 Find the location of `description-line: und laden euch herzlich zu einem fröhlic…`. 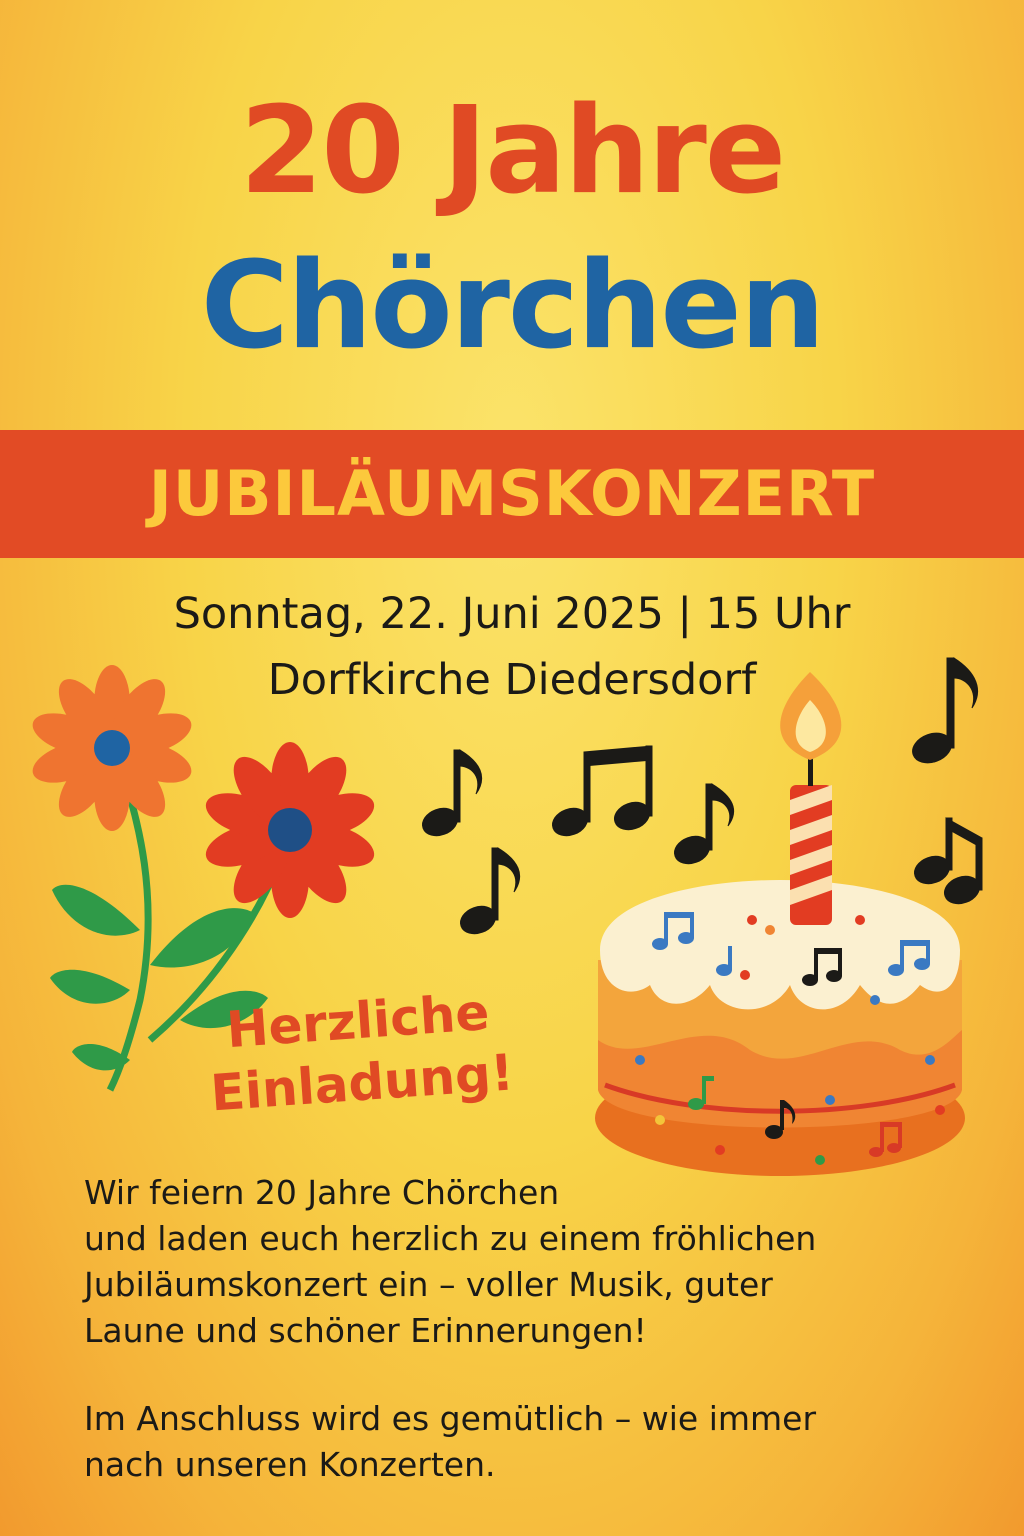

description-line: und laden euch herzlich zu einem fröhlic… is located at coordinates (450, 1238).